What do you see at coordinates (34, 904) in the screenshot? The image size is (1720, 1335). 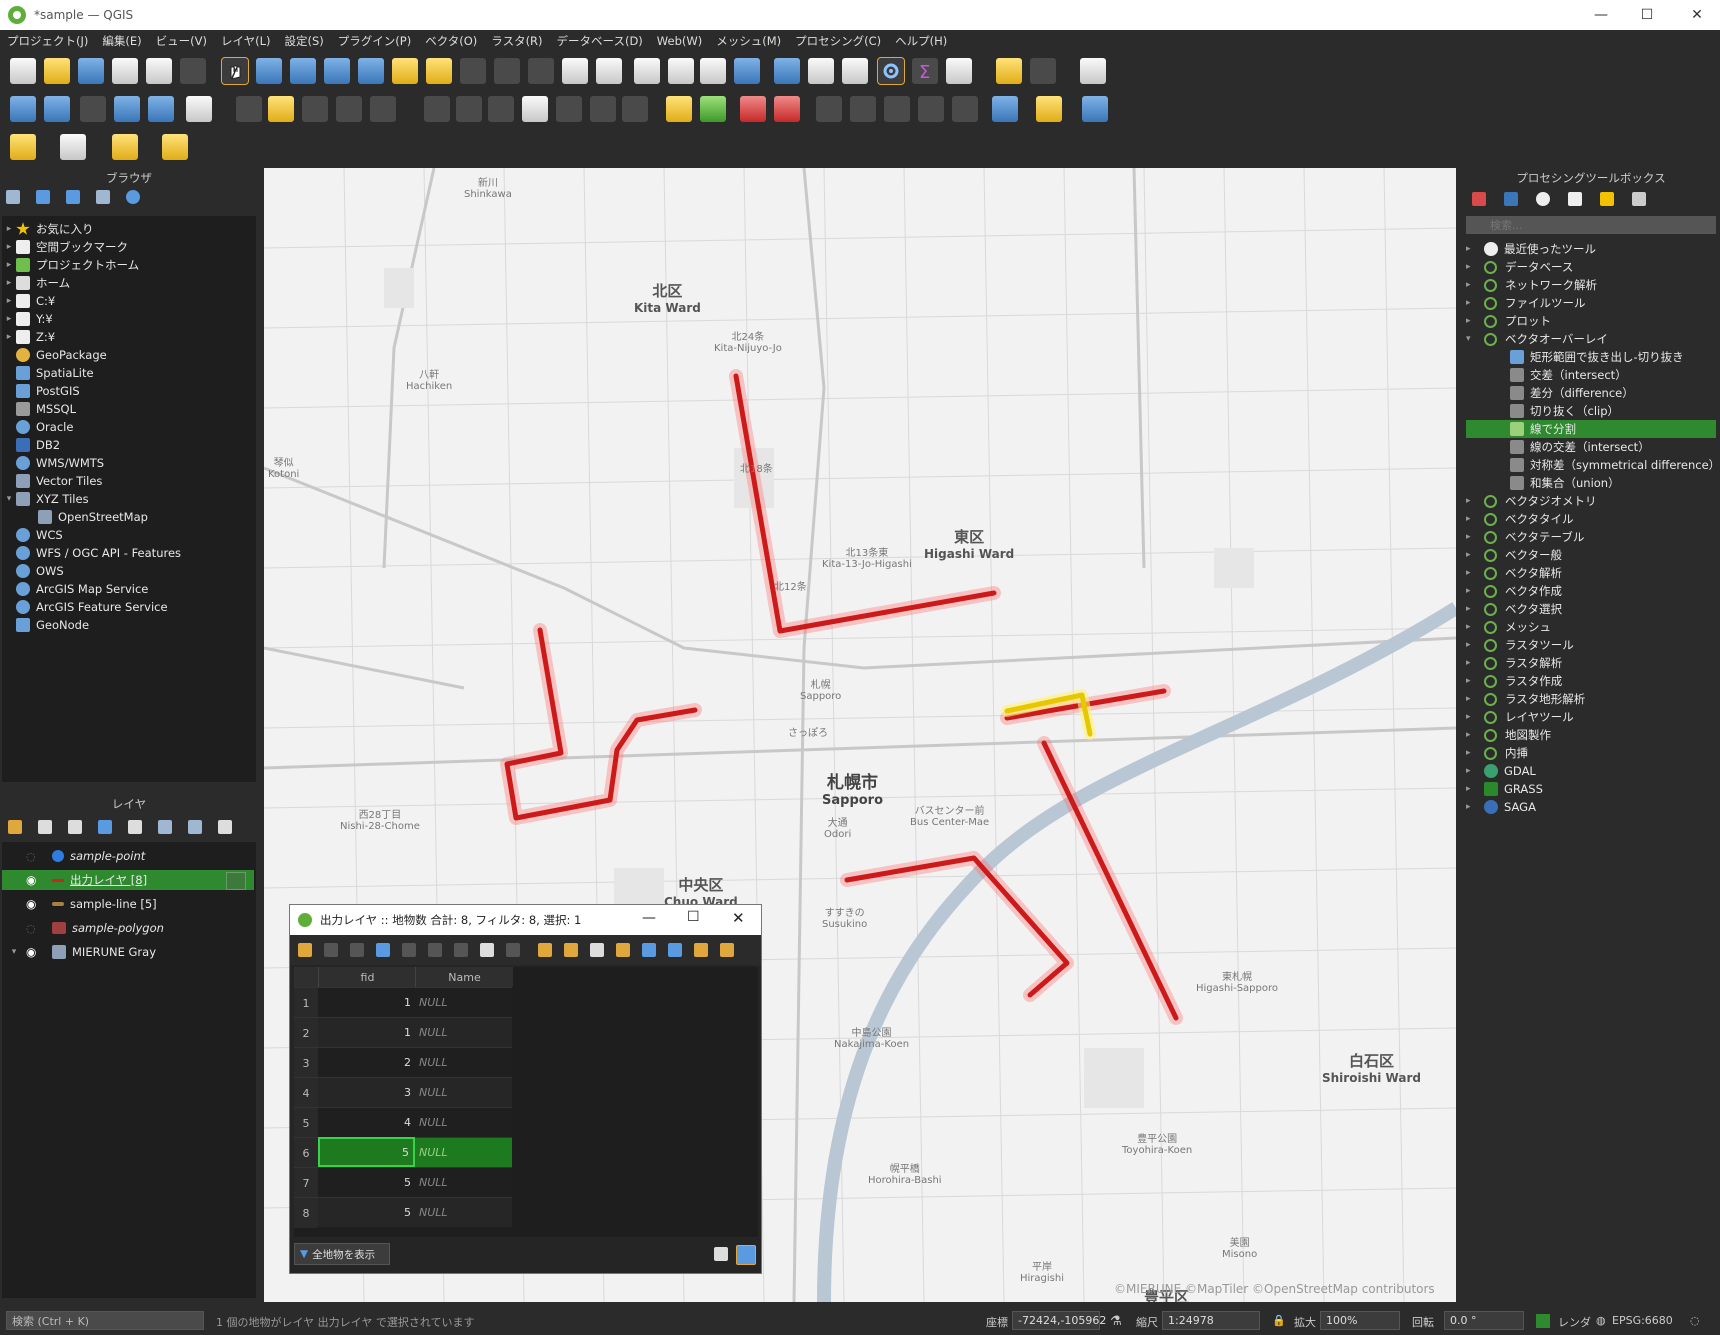 I see `visibility-visible-icon: ◉` at bounding box center [34, 904].